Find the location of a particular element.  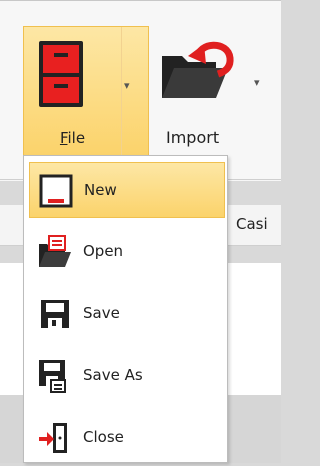

split-divider is located at coordinates (121, 91).